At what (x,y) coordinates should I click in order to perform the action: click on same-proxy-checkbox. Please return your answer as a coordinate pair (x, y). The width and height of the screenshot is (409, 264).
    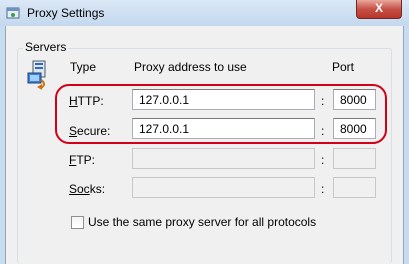
    Looking at the image, I should click on (77, 222).